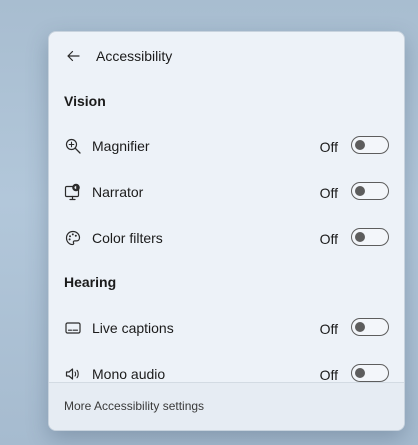  Describe the element at coordinates (328, 375) in the screenshot. I see `mono-audio-state: Off` at that location.